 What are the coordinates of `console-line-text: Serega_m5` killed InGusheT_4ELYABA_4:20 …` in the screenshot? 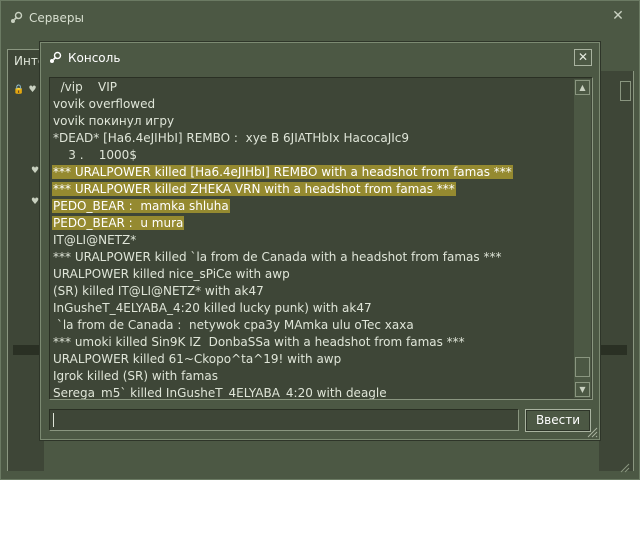 It's located at (220, 393).